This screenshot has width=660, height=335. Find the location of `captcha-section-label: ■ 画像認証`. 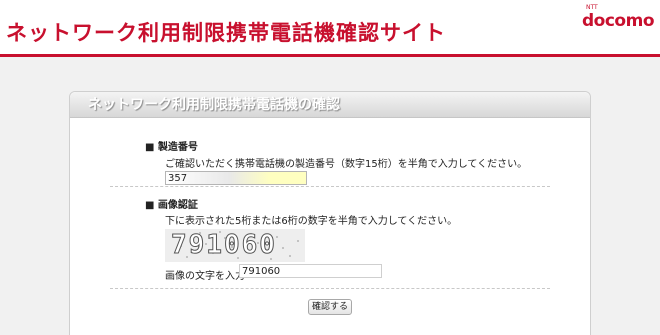

captcha-section-label: ■ 画像認証 is located at coordinates (171, 205).